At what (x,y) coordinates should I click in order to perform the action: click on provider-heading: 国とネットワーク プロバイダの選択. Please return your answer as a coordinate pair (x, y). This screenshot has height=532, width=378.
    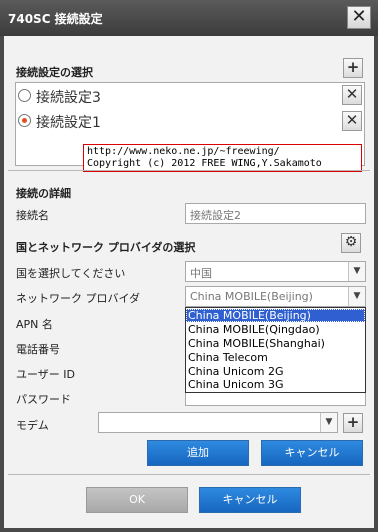
    Looking at the image, I should click on (106, 247).